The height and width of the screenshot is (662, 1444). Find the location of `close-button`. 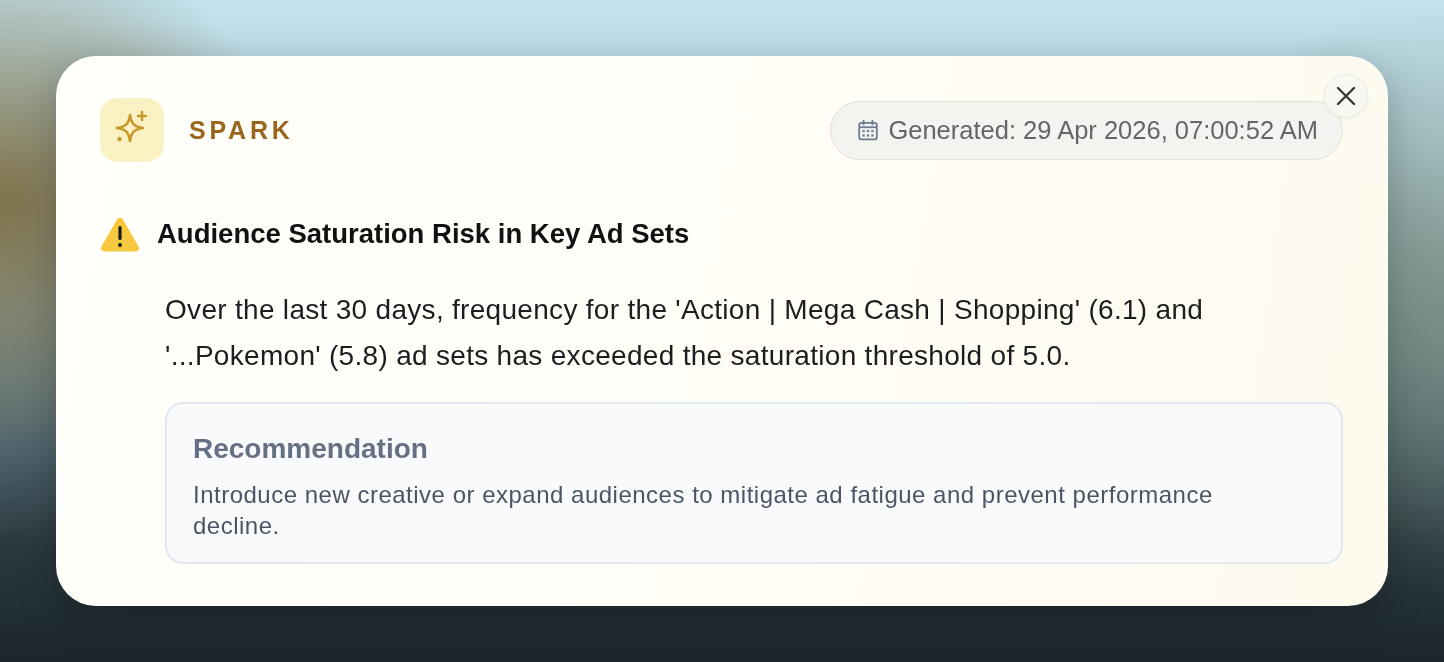

close-button is located at coordinates (1346, 96).